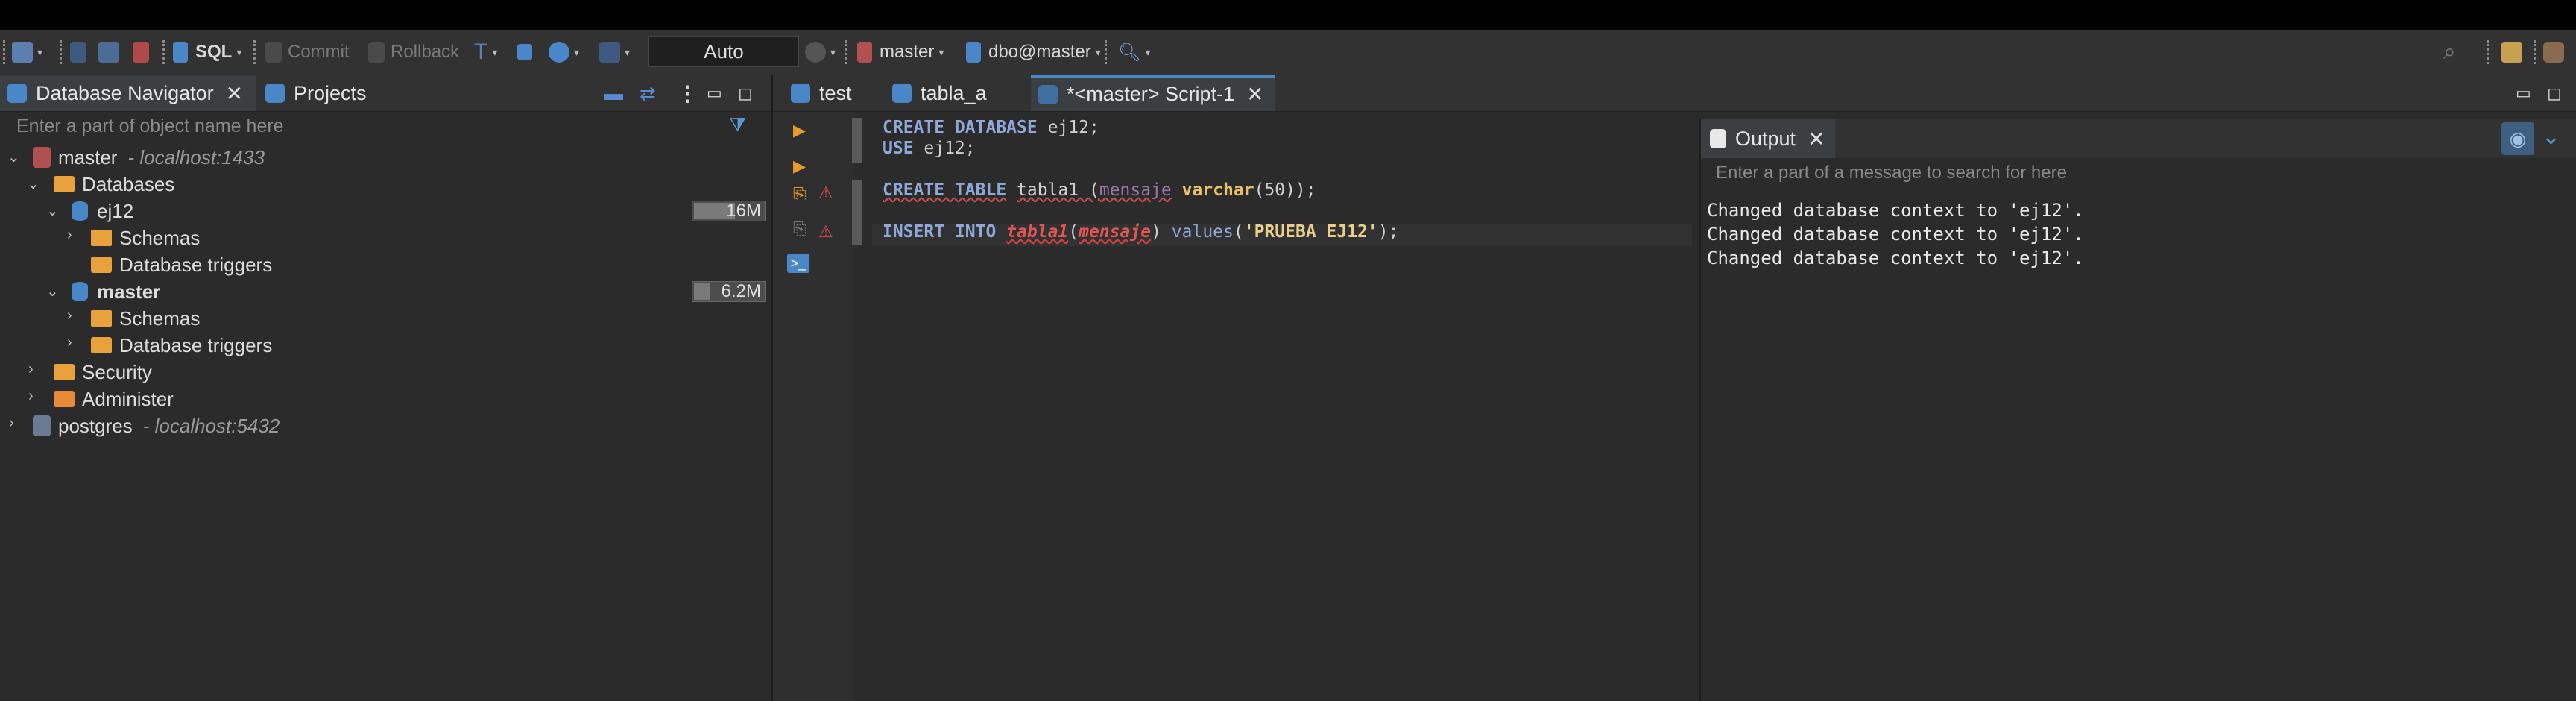 The height and width of the screenshot is (701, 2576). Describe the element at coordinates (316, 93) in the screenshot. I see `tab-projects: Projects` at that location.